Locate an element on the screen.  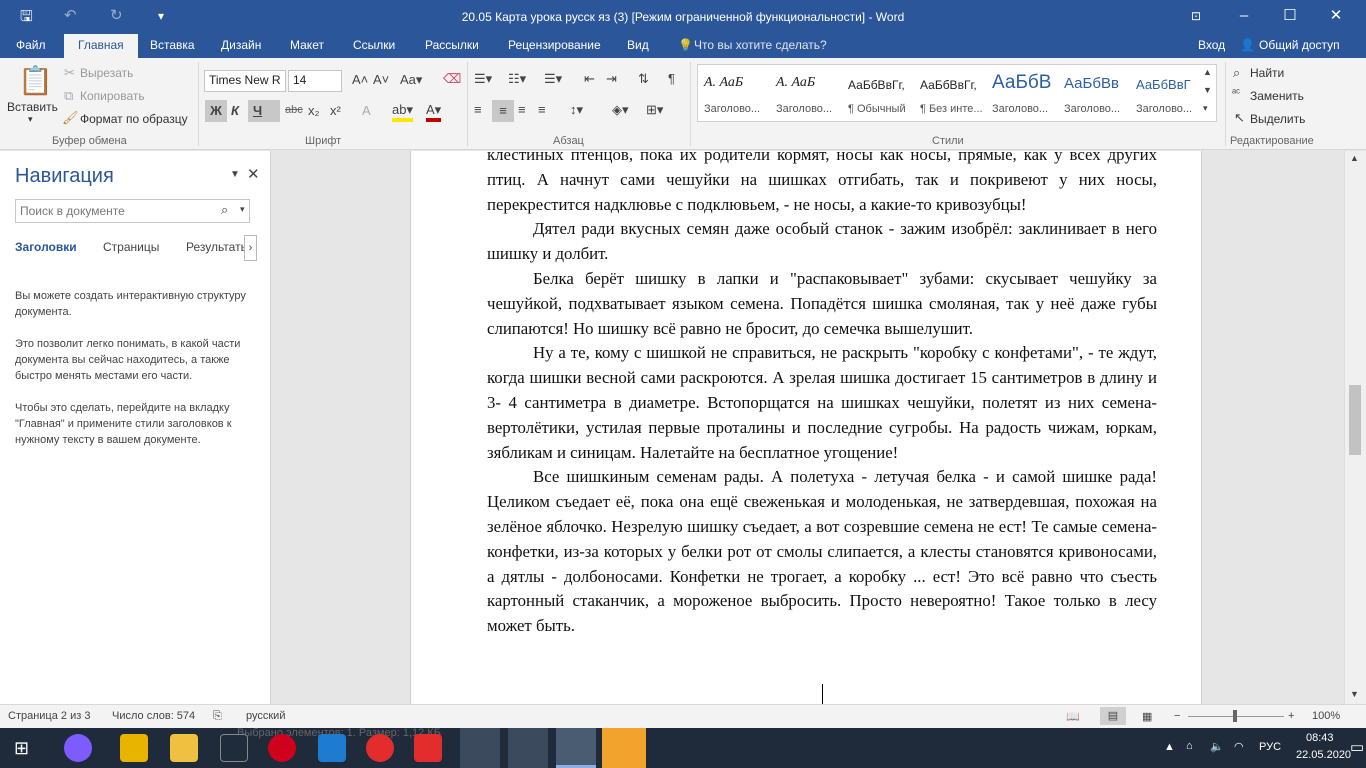
ribbon-display-icon: ⊡ is located at coordinates (1196, 17).